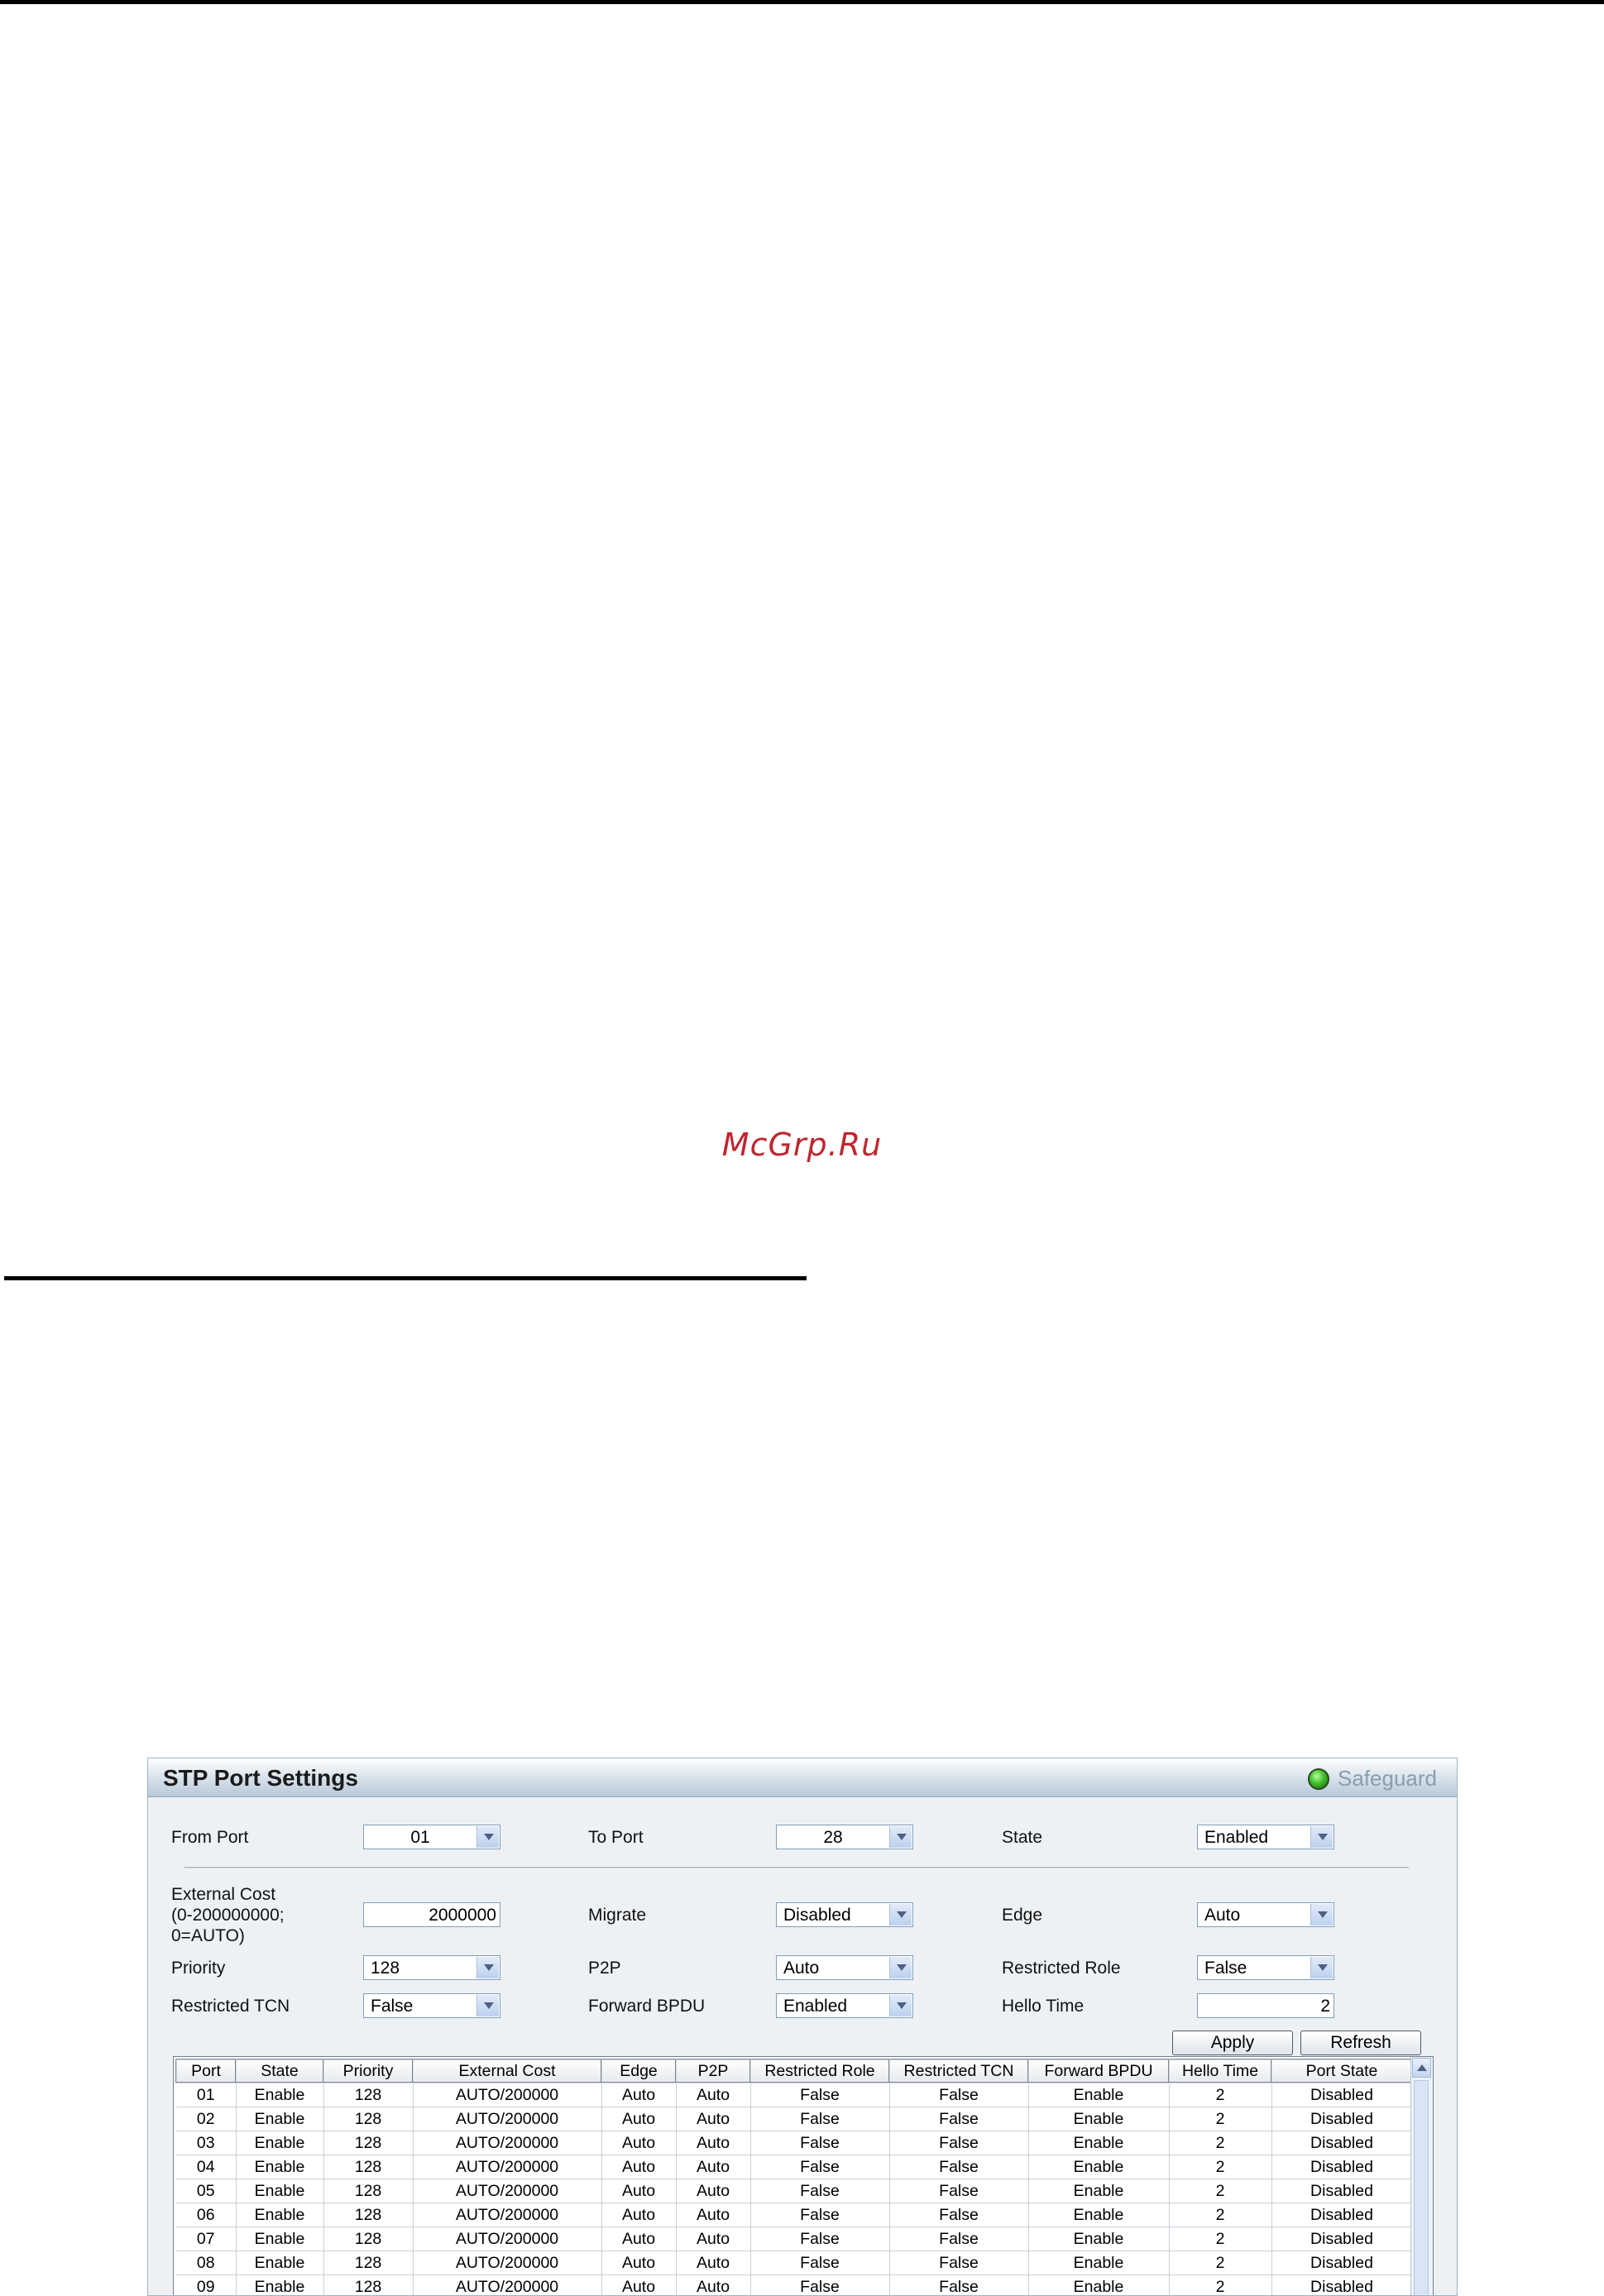  What do you see at coordinates (1265, 1837) in the screenshot?
I see `state-select: Enabled` at bounding box center [1265, 1837].